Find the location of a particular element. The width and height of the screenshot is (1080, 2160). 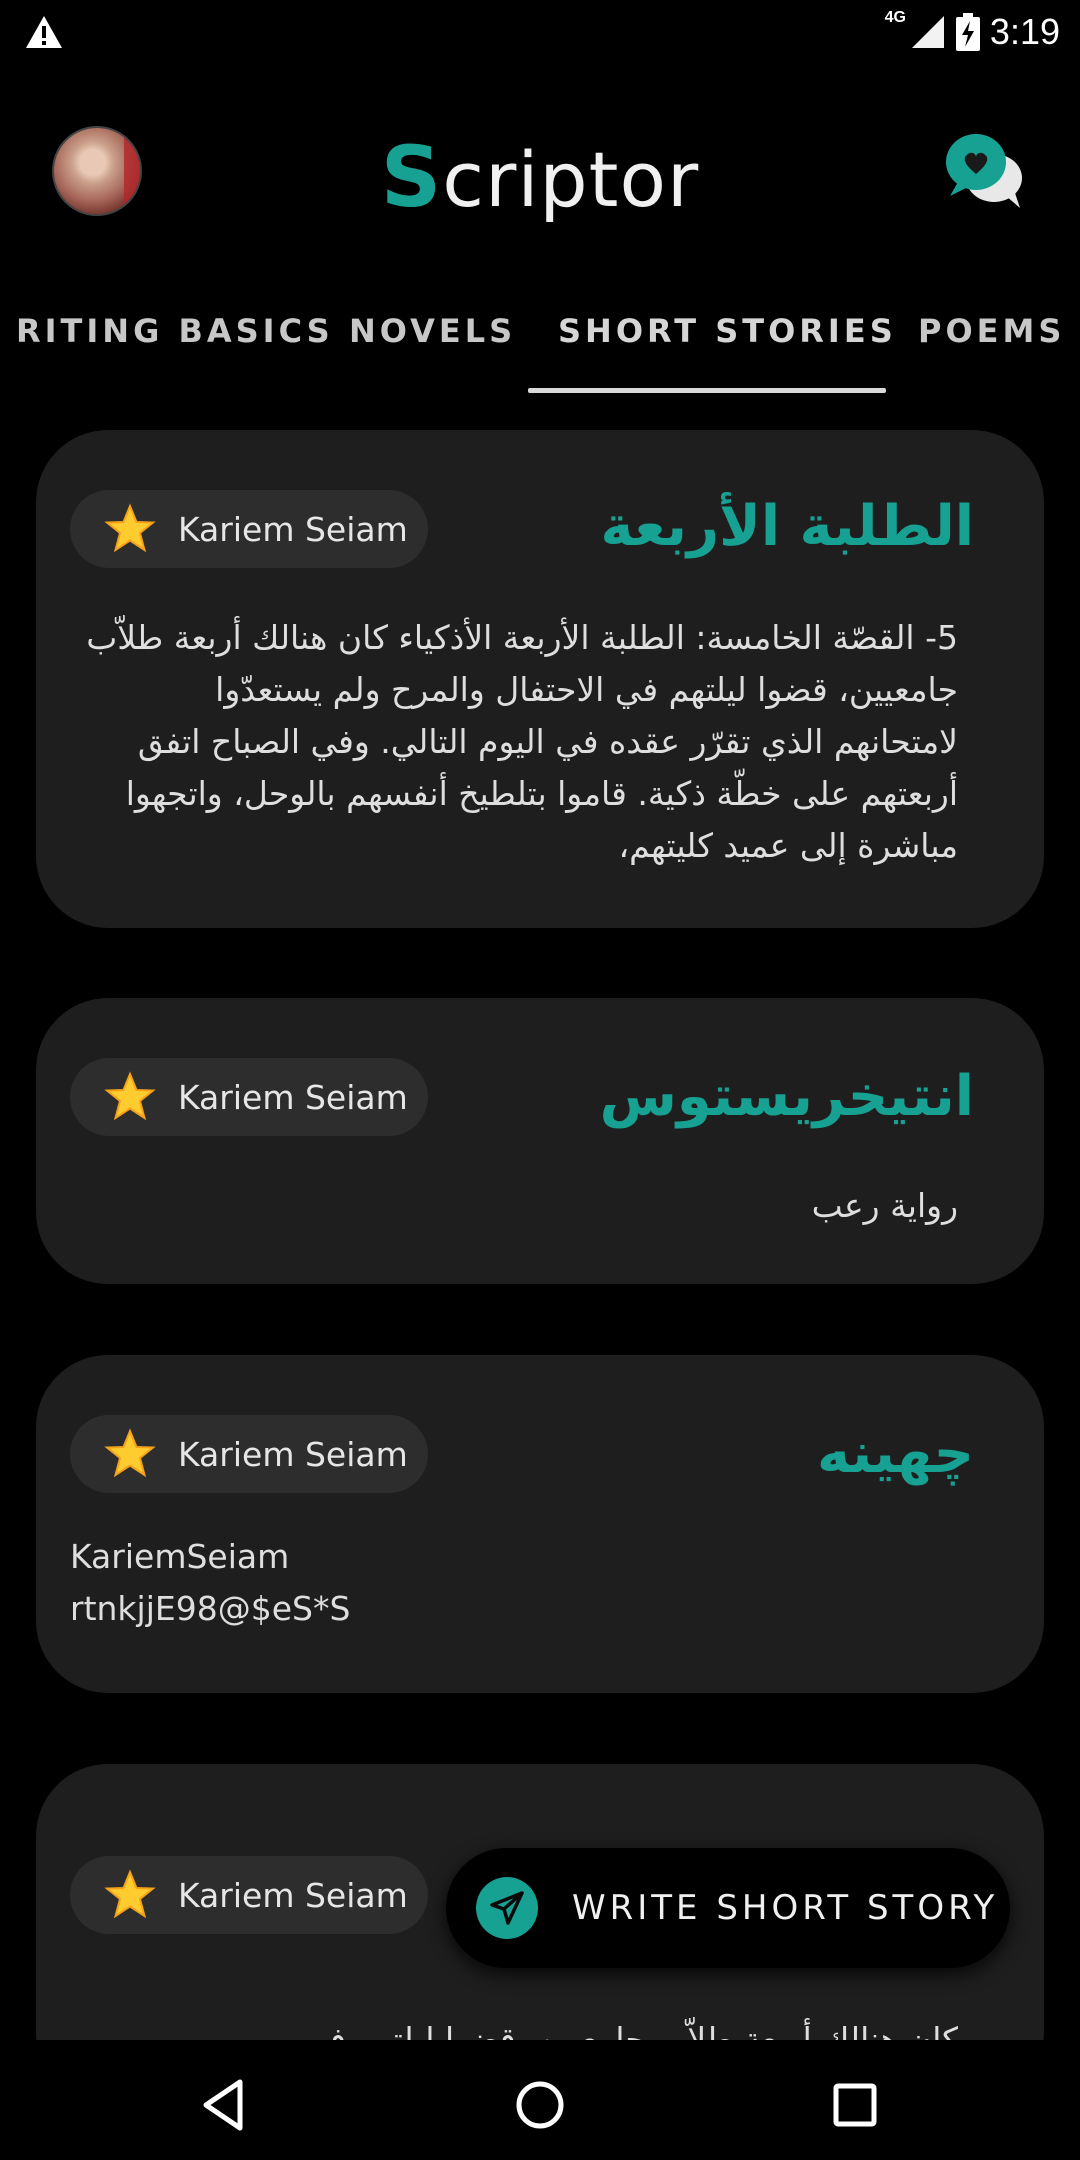

tab-novels: NOVELS is located at coordinates (432, 331).